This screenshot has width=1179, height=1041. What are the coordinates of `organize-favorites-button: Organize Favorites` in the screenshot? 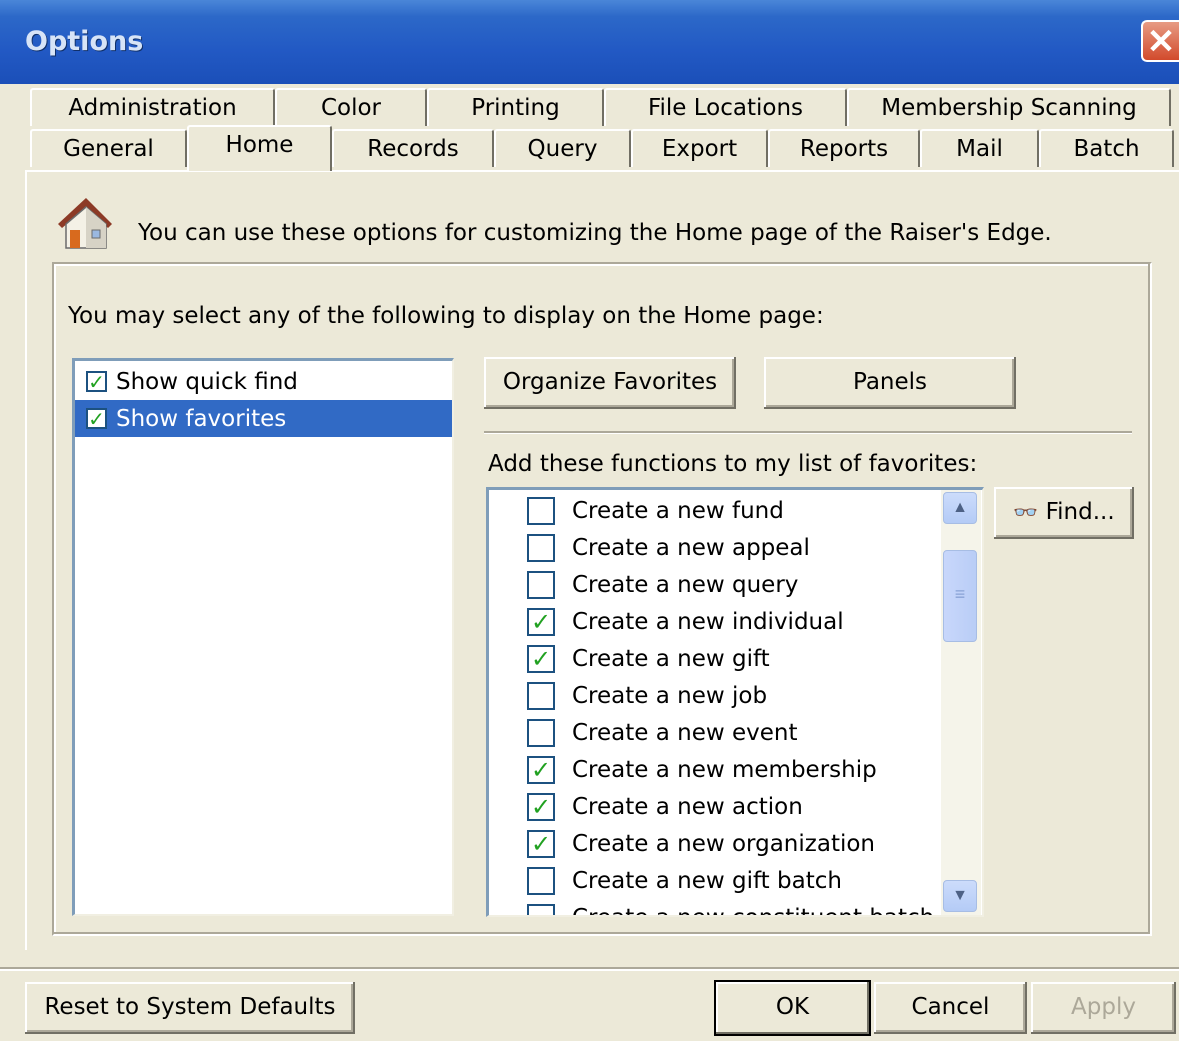 It's located at (610, 383).